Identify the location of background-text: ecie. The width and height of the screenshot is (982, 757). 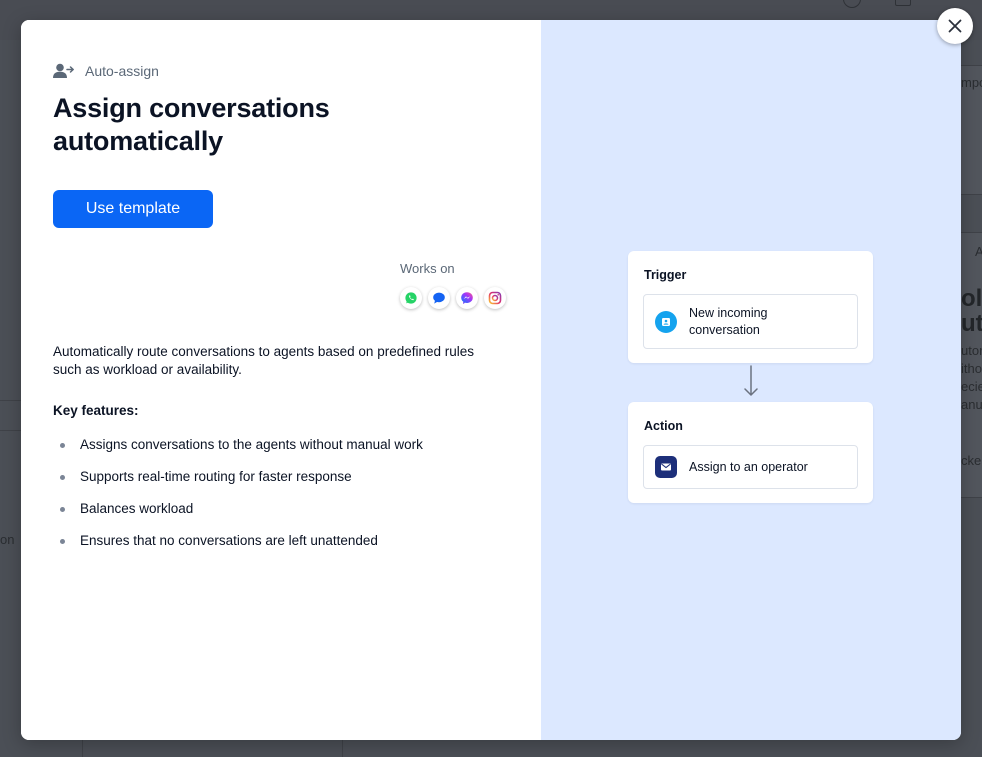
(971, 386).